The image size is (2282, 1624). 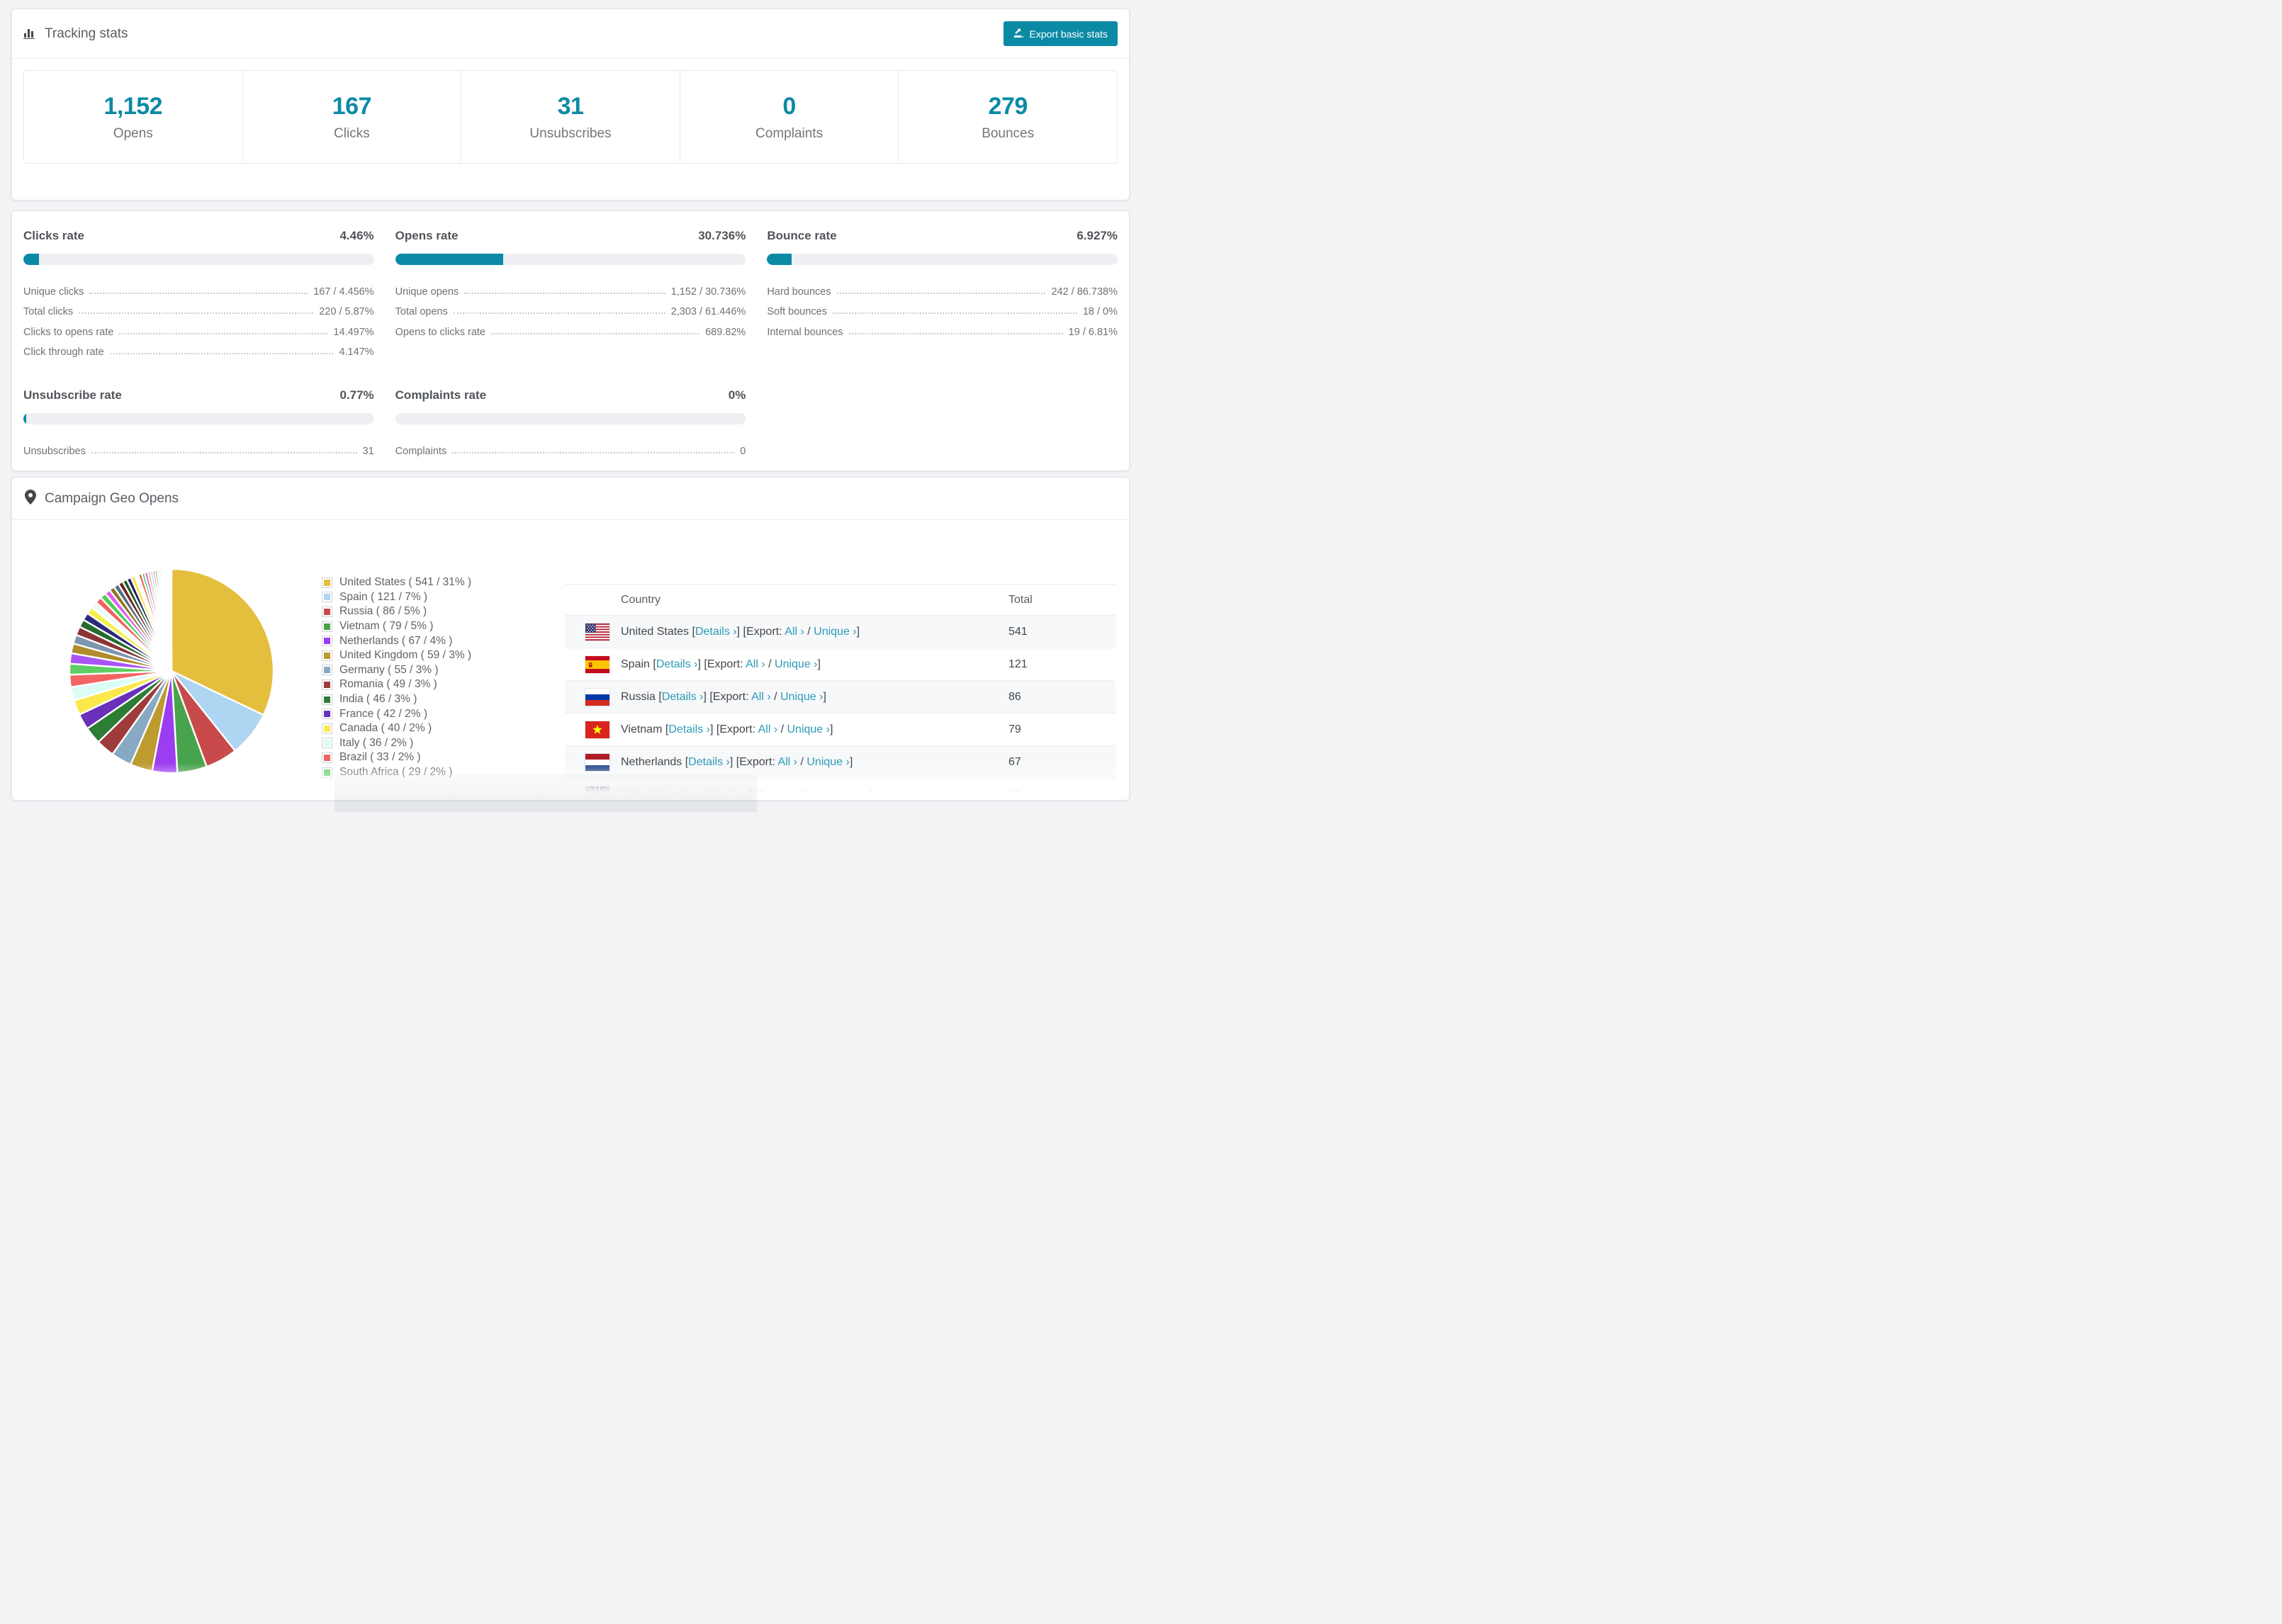 I want to click on rate-row-internal-bounces: Internal bounces 19 / 6.81%, so click(x=943, y=330).